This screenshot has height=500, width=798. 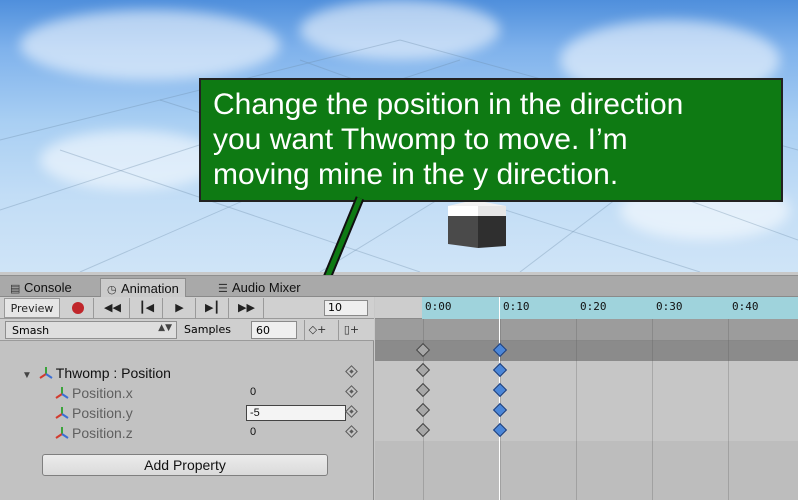 I want to click on timeline-band, so click(x=586, y=330).